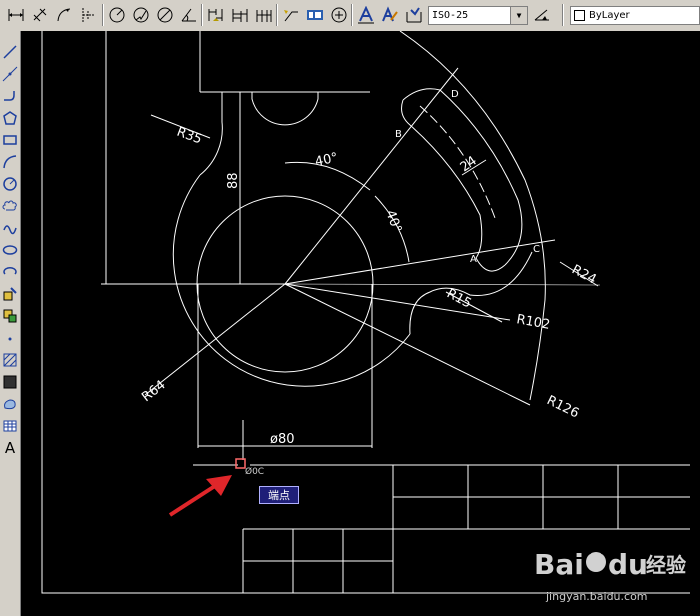 This screenshot has width=700, height=616. Describe the element at coordinates (10, 316) in the screenshot. I see `make-block-icon` at that location.